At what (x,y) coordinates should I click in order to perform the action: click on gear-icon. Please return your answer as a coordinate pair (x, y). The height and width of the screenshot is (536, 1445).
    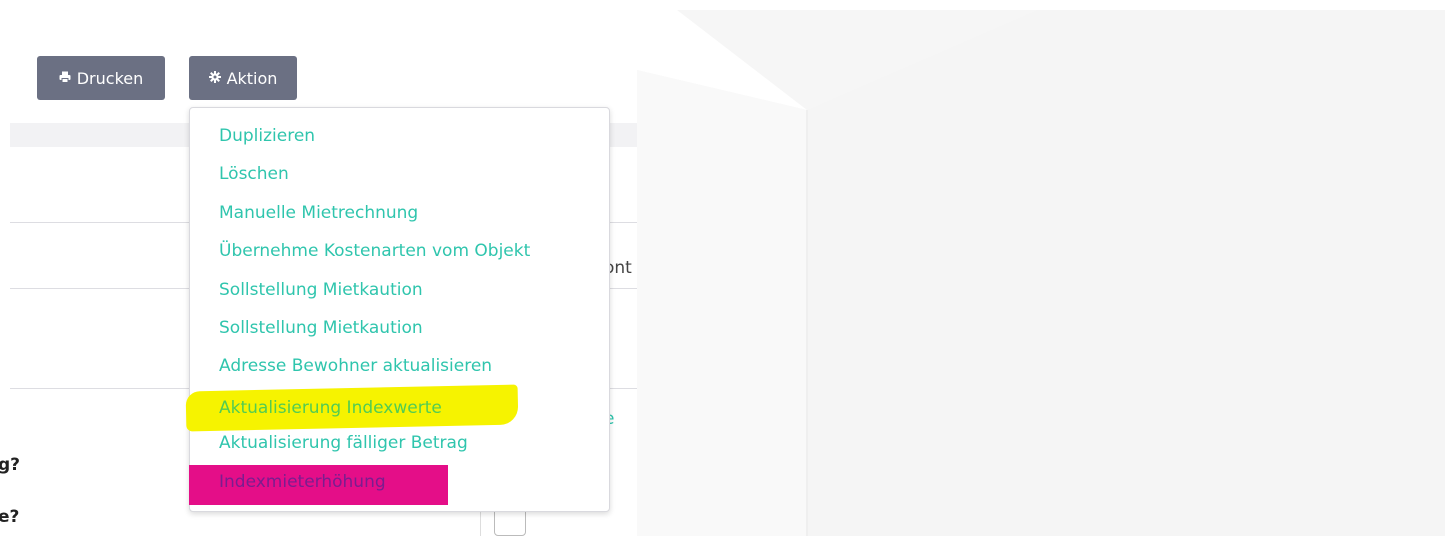
    Looking at the image, I should click on (214, 78).